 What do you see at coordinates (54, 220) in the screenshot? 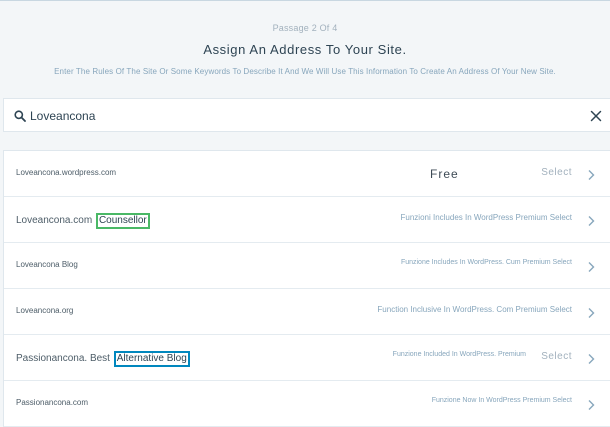
I see `domain-name-text: Loveancona.com` at bounding box center [54, 220].